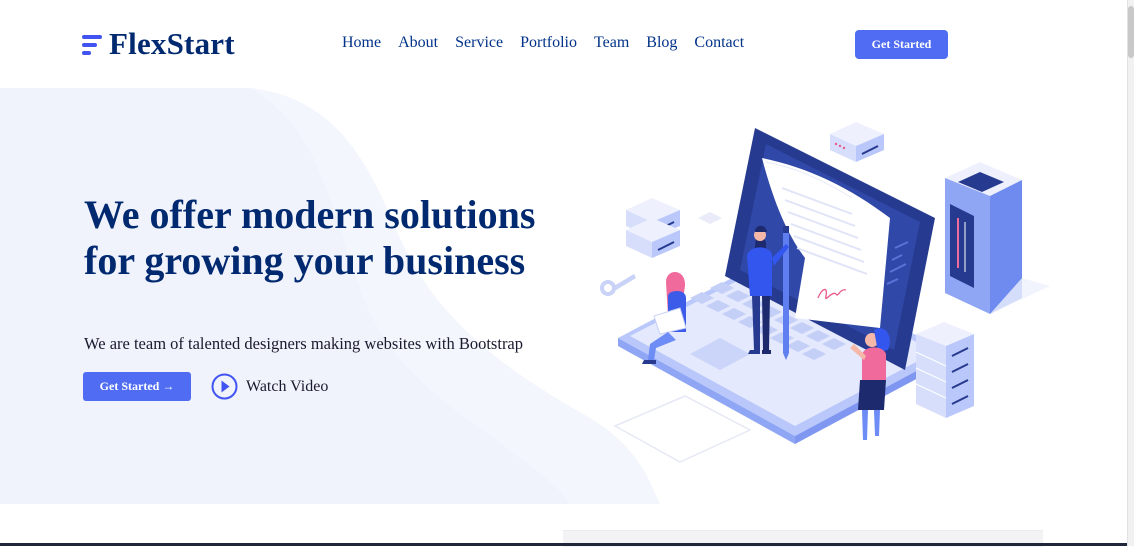 This screenshot has height=547, width=1134. What do you see at coordinates (1130, 273) in the screenshot?
I see `page-scrollbar` at bounding box center [1130, 273].